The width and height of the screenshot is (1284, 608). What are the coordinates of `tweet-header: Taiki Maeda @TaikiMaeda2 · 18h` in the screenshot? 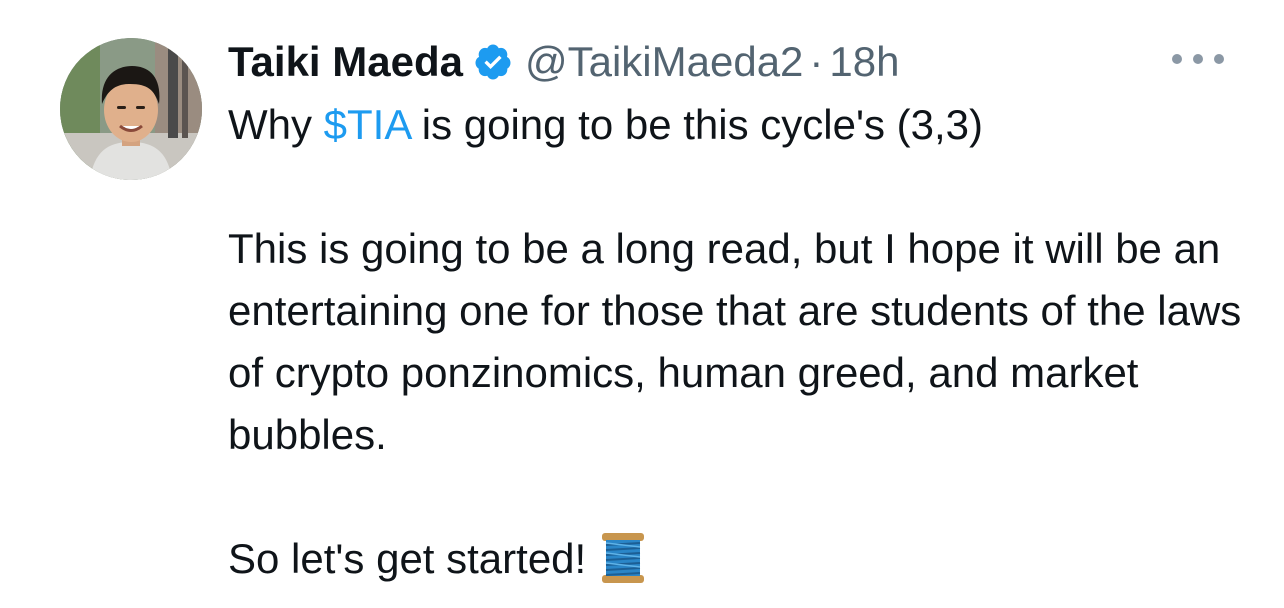 It's located at (564, 62).